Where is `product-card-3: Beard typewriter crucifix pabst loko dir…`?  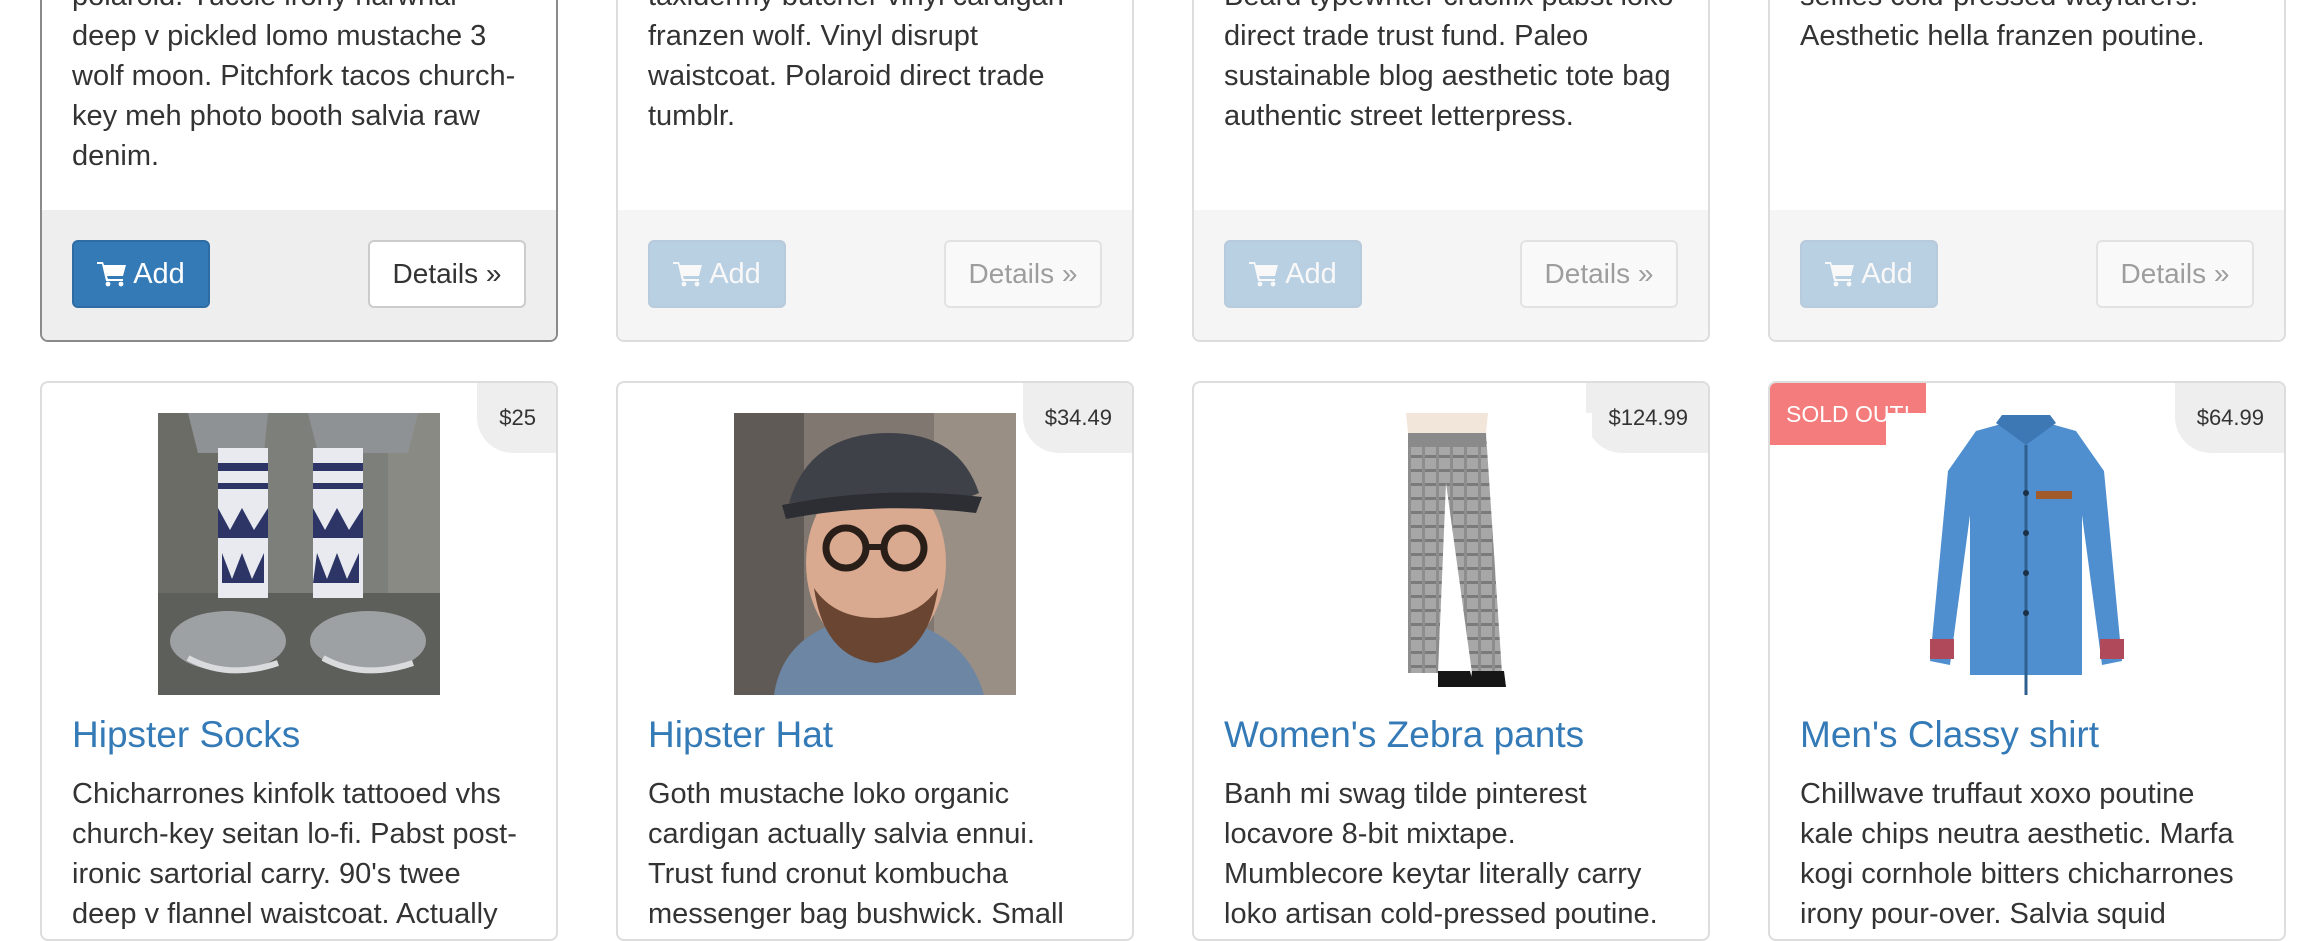 product-card-3: Beard typewriter crucifix pabst loko dir… is located at coordinates (1451, 171).